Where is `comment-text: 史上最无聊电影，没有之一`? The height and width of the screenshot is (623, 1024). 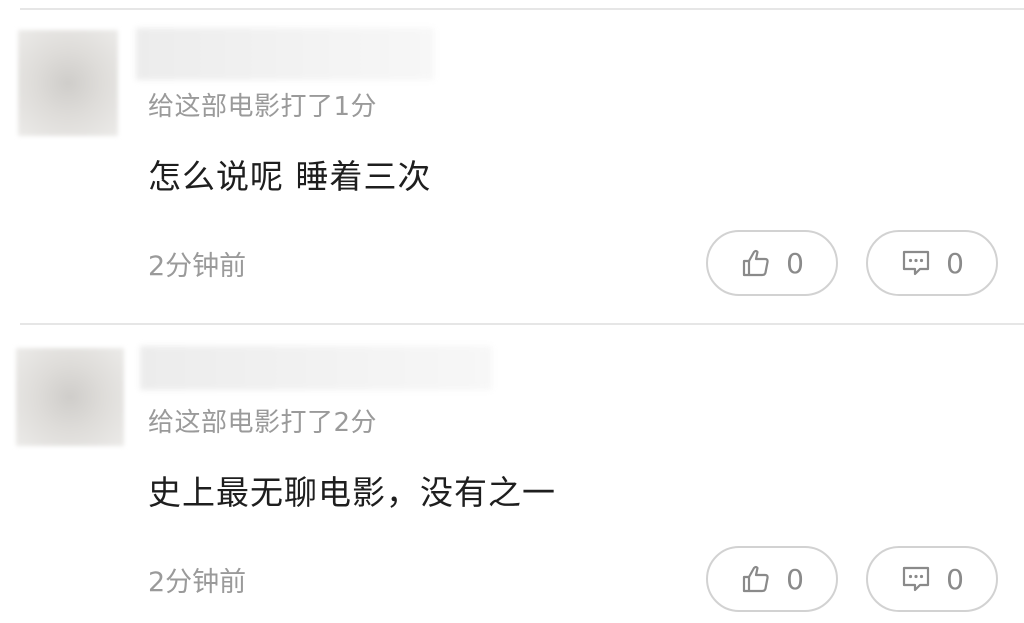
comment-text: 史上最无聊电影，没有之一 is located at coordinates (352, 492).